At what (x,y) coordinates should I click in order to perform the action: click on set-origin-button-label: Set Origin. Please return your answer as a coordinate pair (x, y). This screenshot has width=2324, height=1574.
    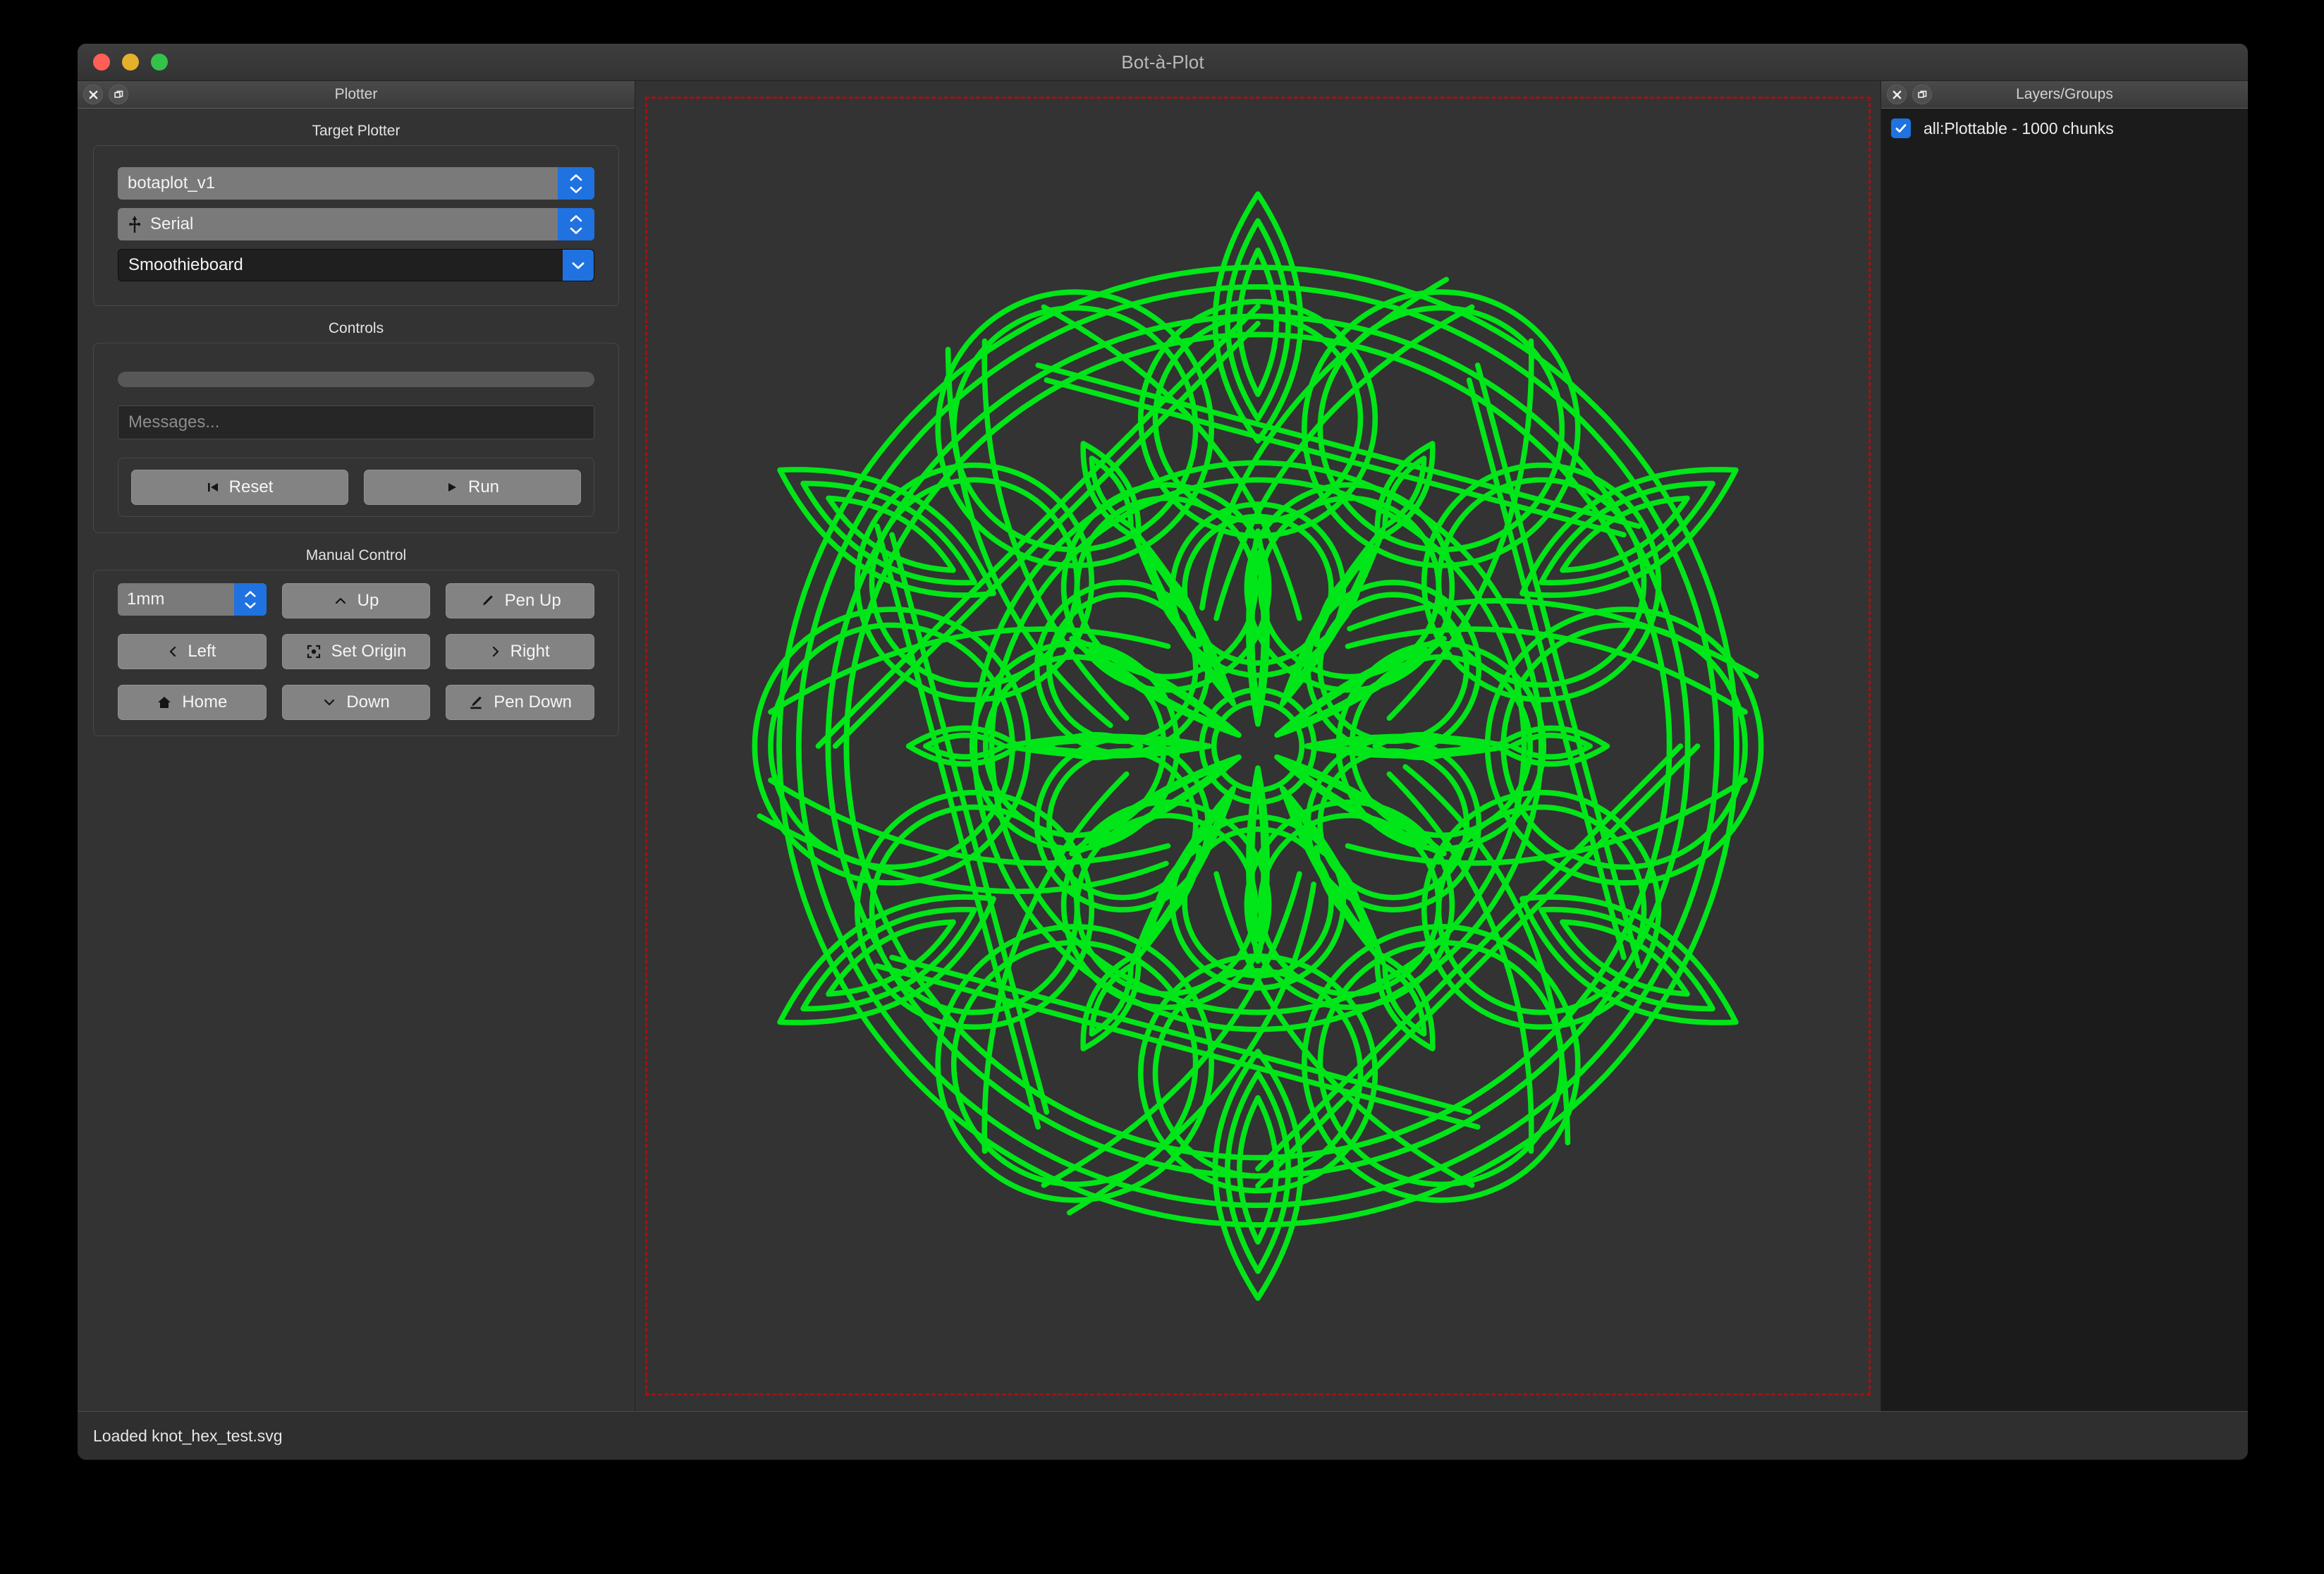
    Looking at the image, I should click on (369, 651).